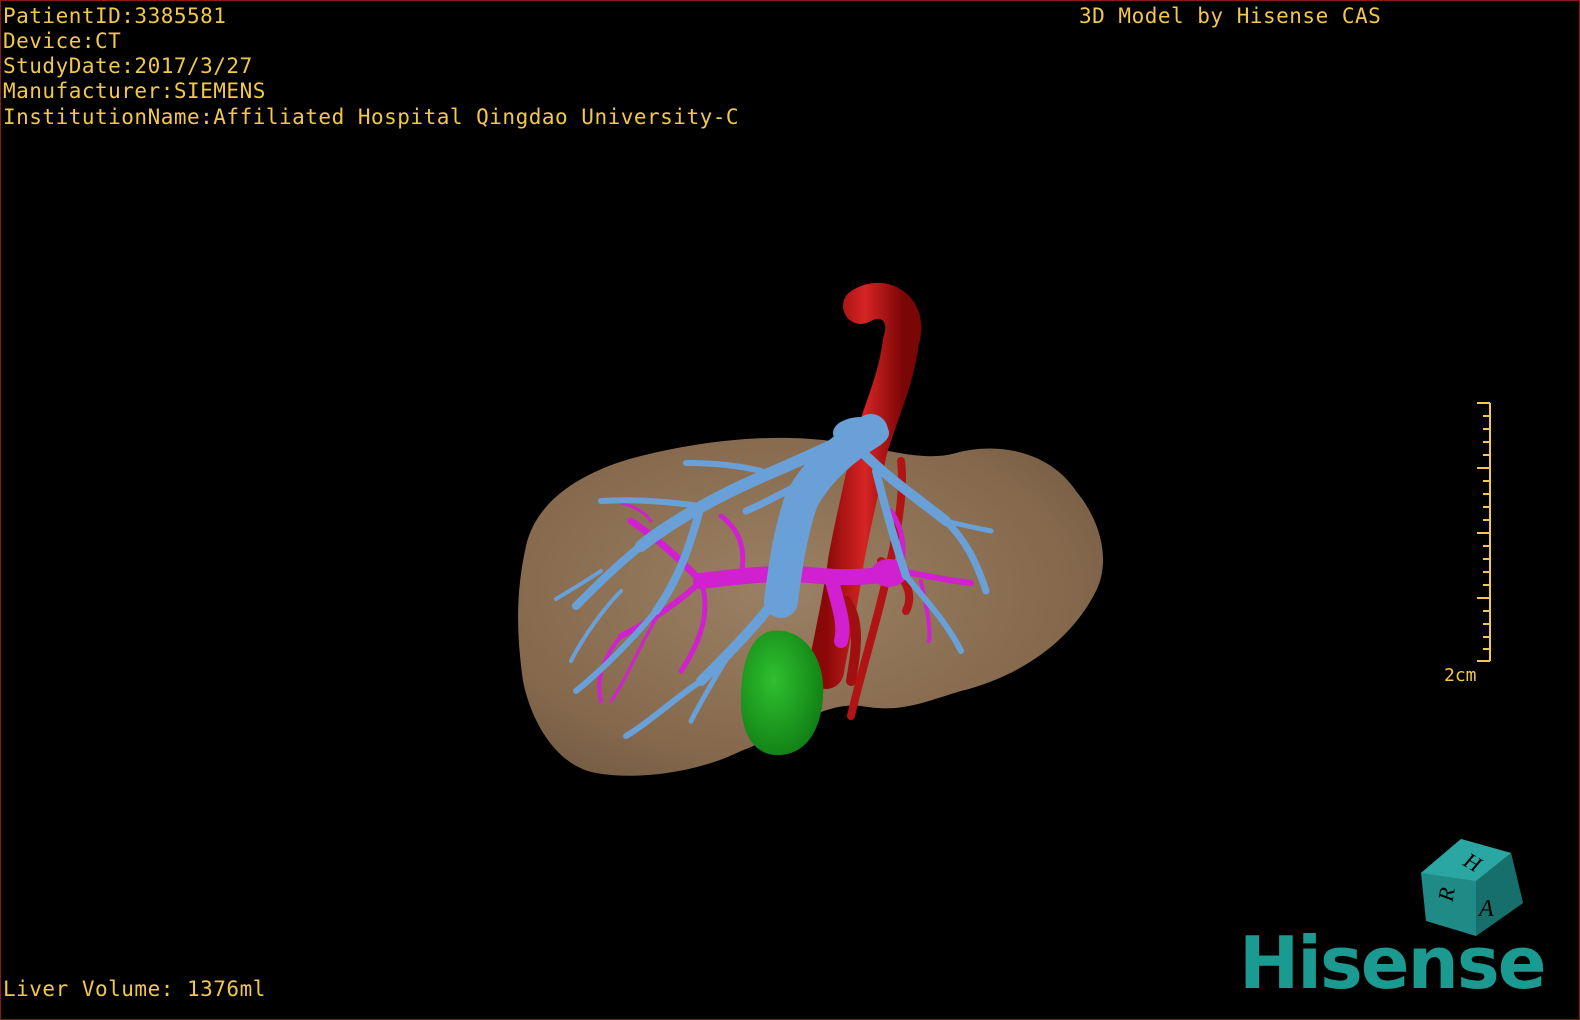 This screenshot has height=1020, width=1580. I want to click on hisense-logo: Hisense, so click(1393, 963).